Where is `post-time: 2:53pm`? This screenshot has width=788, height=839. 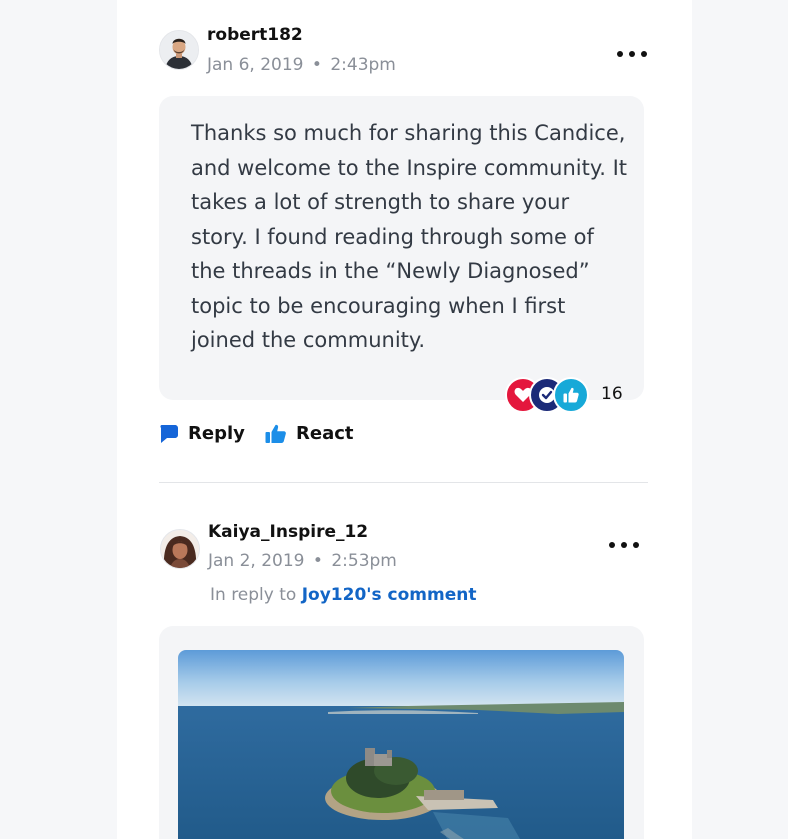 post-time: 2:53pm is located at coordinates (364, 561).